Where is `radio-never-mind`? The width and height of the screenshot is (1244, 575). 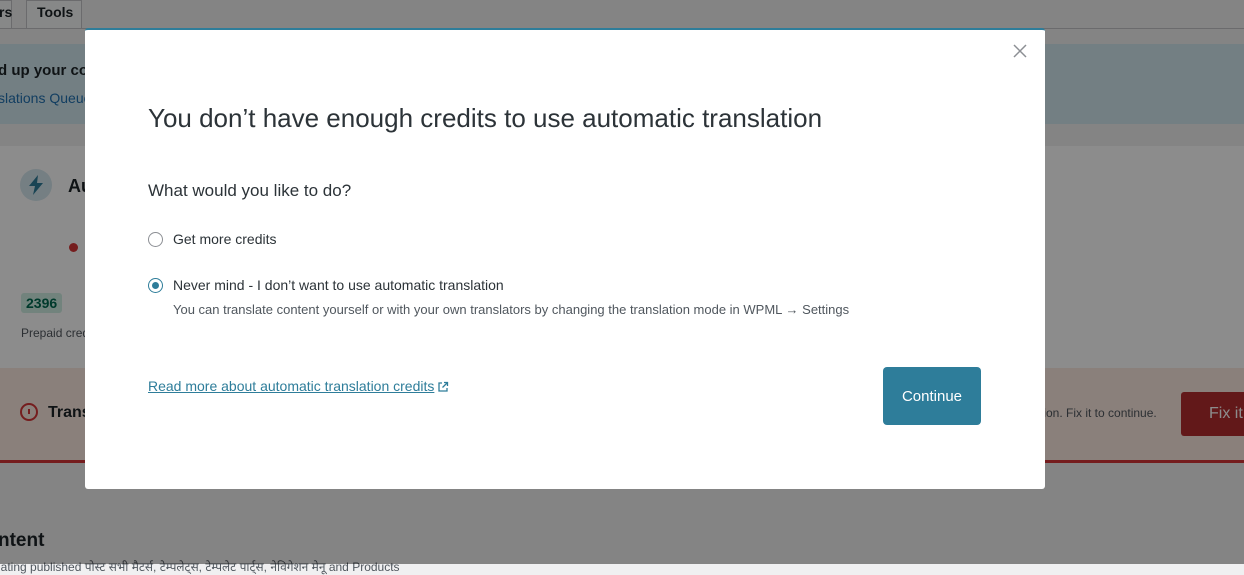 radio-never-mind is located at coordinates (155, 285).